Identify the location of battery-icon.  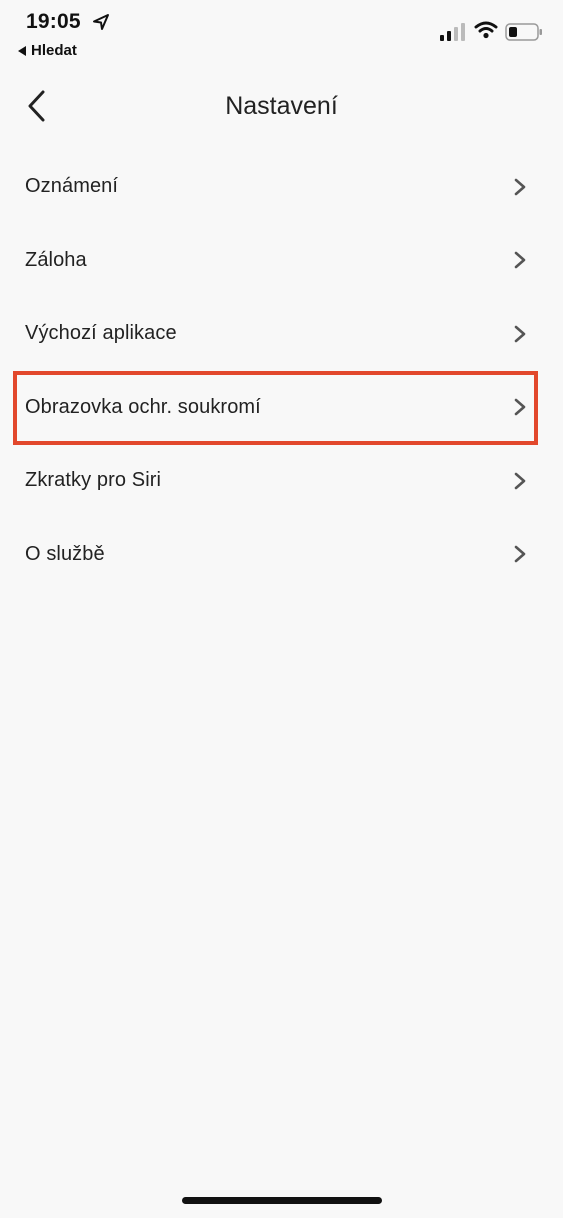
(523, 32).